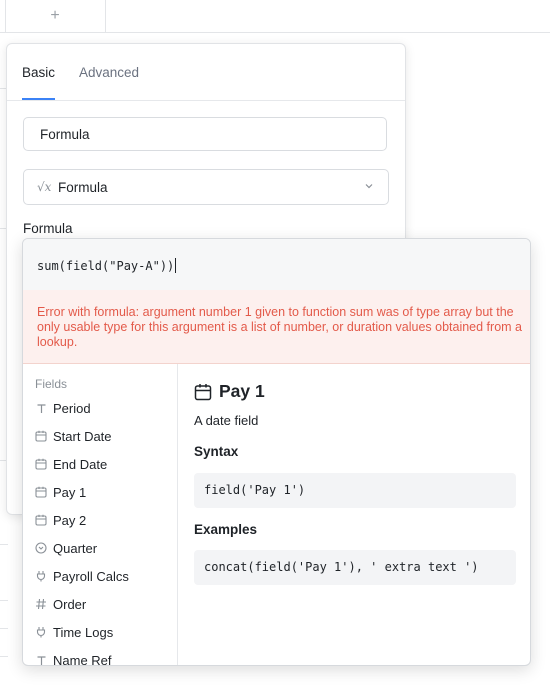 This screenshot has height=685, width=550. Describe the element at coordinates (38, 99) in the screenshot. I see `active-tab-indicator` at that location.